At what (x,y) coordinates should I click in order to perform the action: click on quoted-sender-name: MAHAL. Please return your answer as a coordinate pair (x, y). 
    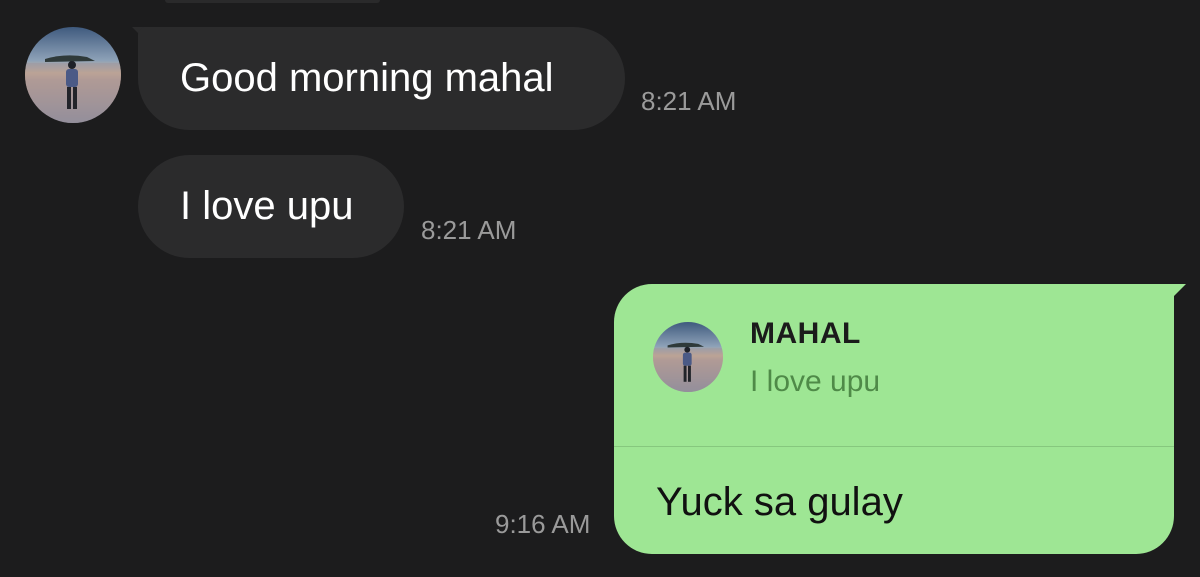
    Looking at the image, I should click on (805, 333).